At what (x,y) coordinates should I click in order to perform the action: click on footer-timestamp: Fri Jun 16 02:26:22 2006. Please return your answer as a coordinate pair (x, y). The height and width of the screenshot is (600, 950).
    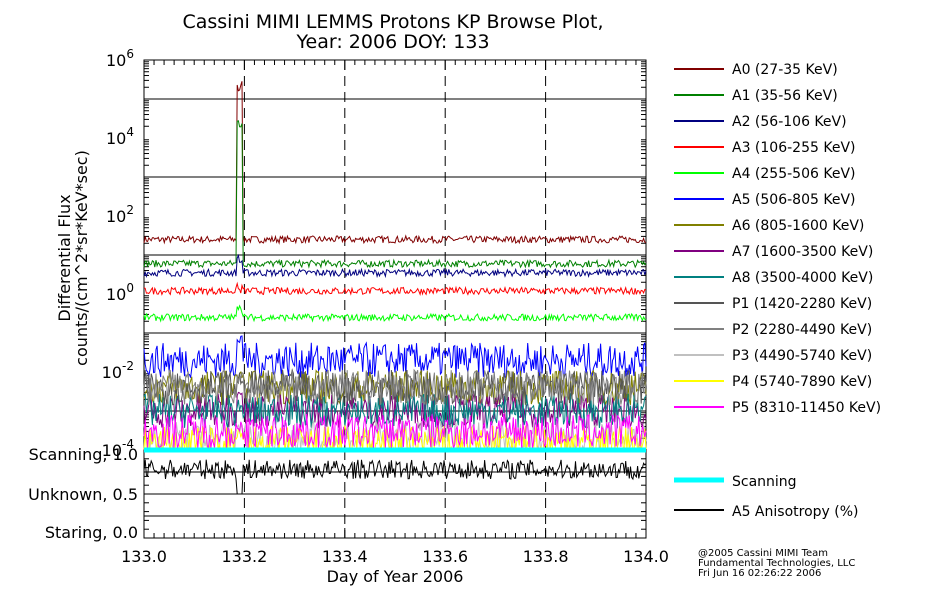
    Looking at the image, I should click on (759, 573).